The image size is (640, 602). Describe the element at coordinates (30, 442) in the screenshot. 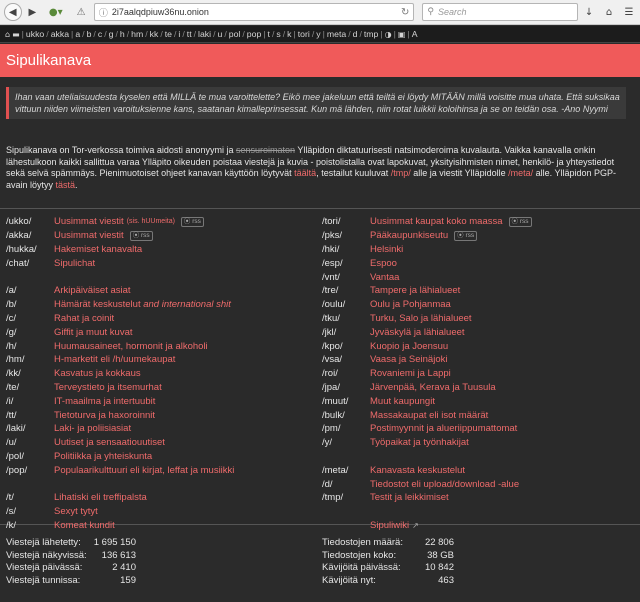

I see `board-code: /u/` at that location.